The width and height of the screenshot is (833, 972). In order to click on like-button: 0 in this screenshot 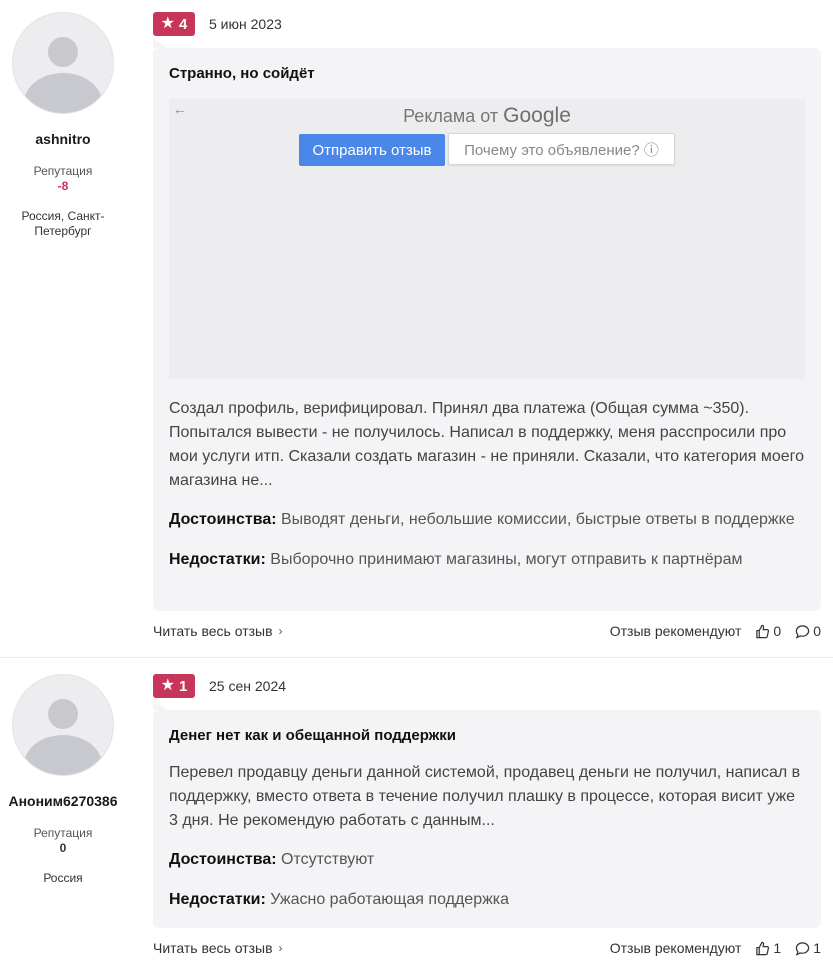, I will do `click(768, 631)`.